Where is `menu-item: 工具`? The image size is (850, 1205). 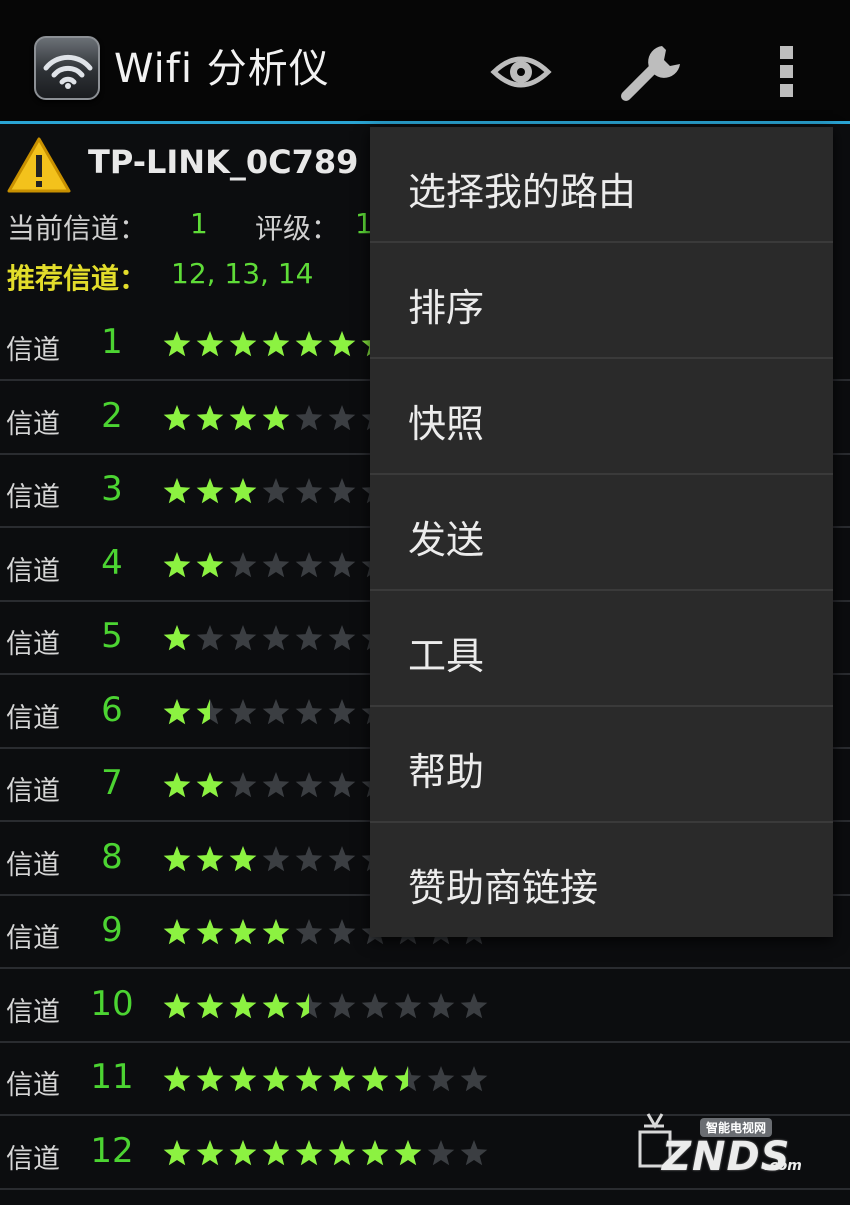 menu-item: 工具 is located at coordinates (601, 649).